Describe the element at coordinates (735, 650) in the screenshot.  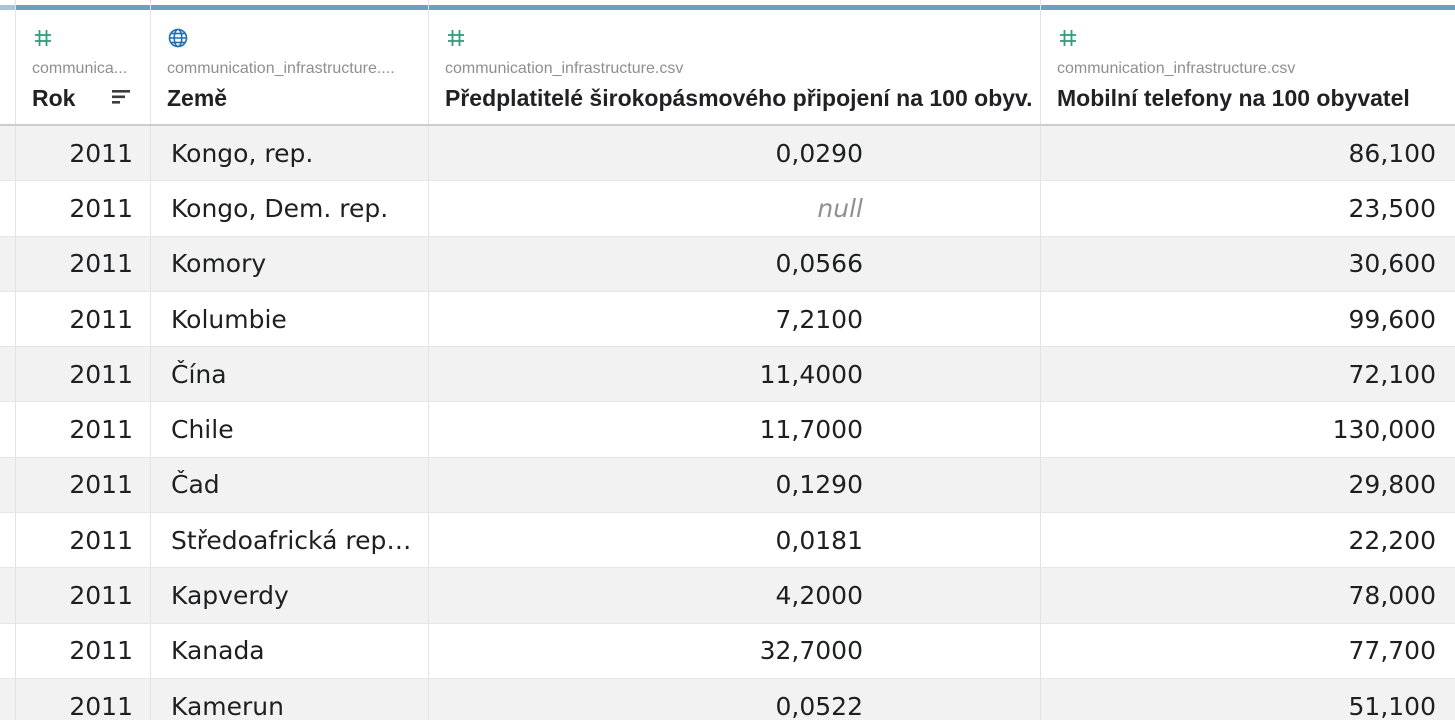
I see `cell-broadband: 32,7000` at that location.